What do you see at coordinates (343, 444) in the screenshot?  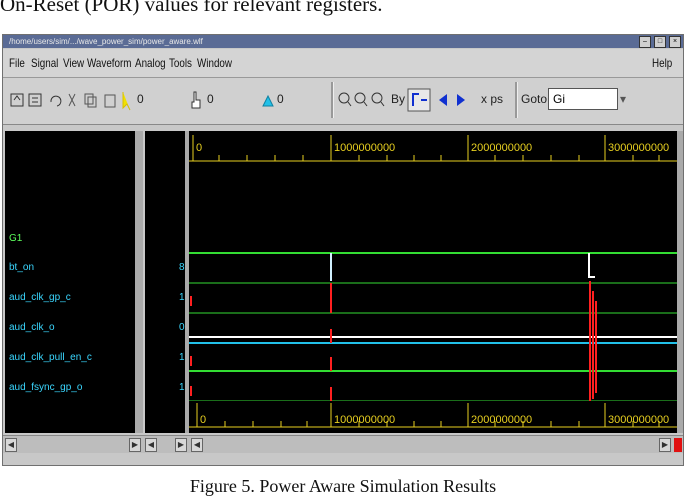 I see `horizontal-scrollbars: ◀ ▶ ◀ ▶ ◀ ▶` at bounding box center [343, 444].